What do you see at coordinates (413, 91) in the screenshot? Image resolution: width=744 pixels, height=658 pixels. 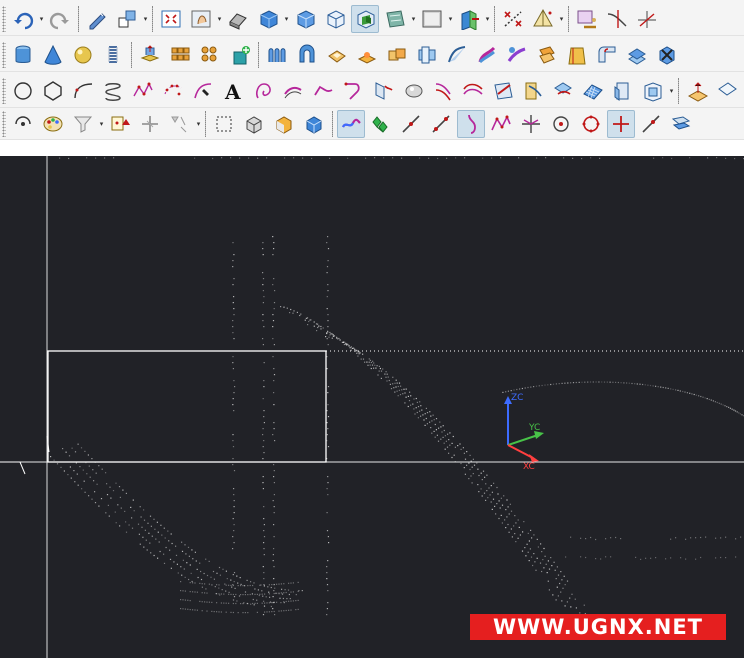 I see `intersect-curve-button` at bounding box center [413, 91].